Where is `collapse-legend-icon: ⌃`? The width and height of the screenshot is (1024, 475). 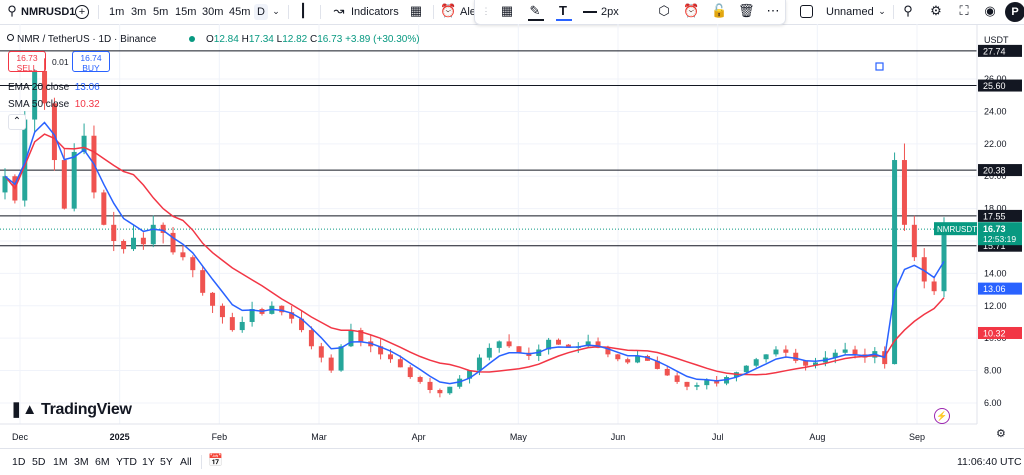 collapse-legend-icon: ⌃ is located at coordinates (17, 122).